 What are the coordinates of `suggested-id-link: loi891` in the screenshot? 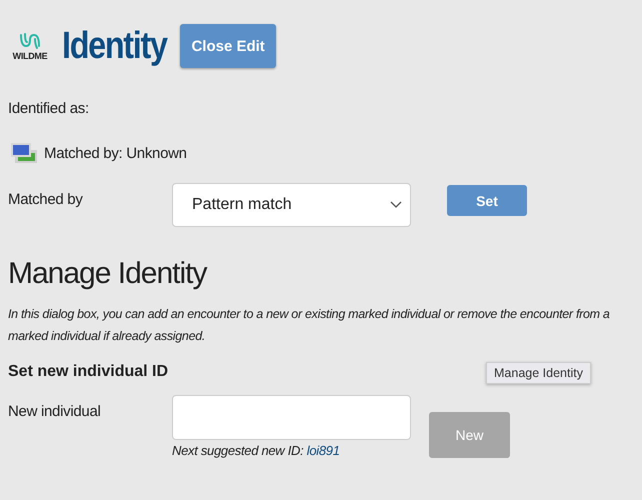 It's located at (323, 450).